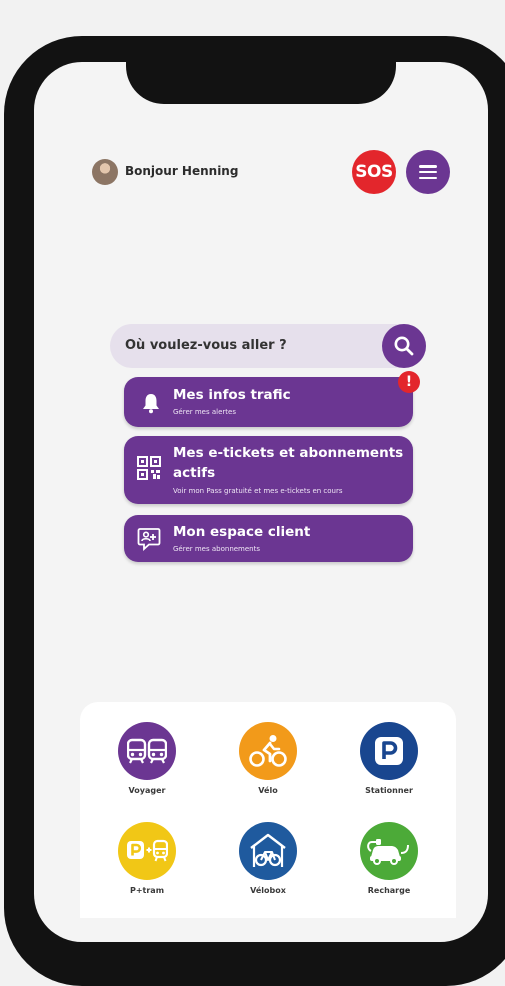 The width and height of the screenshot is (505, 986). I want to click on alert-badge: !, so click(409, 382).